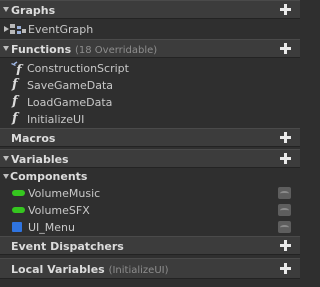 Image resolution: width=320 pixels, height=287 pixels. I want to click on graph-item-eventgraph: EventGraph, so click(150, 29).